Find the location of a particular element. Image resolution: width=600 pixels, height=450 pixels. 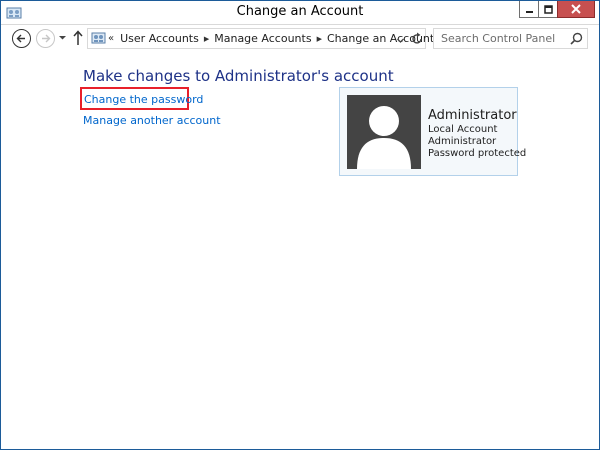

recent-locations-button is located at coordinates (62, 37).